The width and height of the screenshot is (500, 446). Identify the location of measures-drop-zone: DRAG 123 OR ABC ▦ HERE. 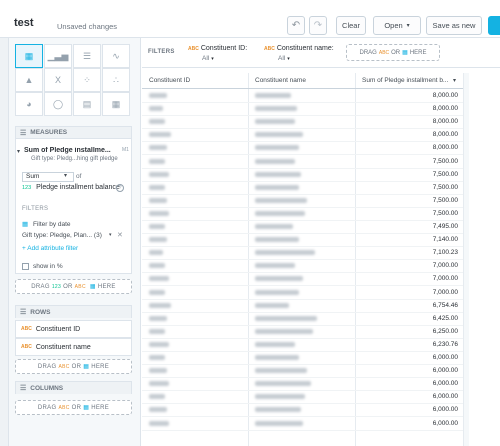
(73, 286).